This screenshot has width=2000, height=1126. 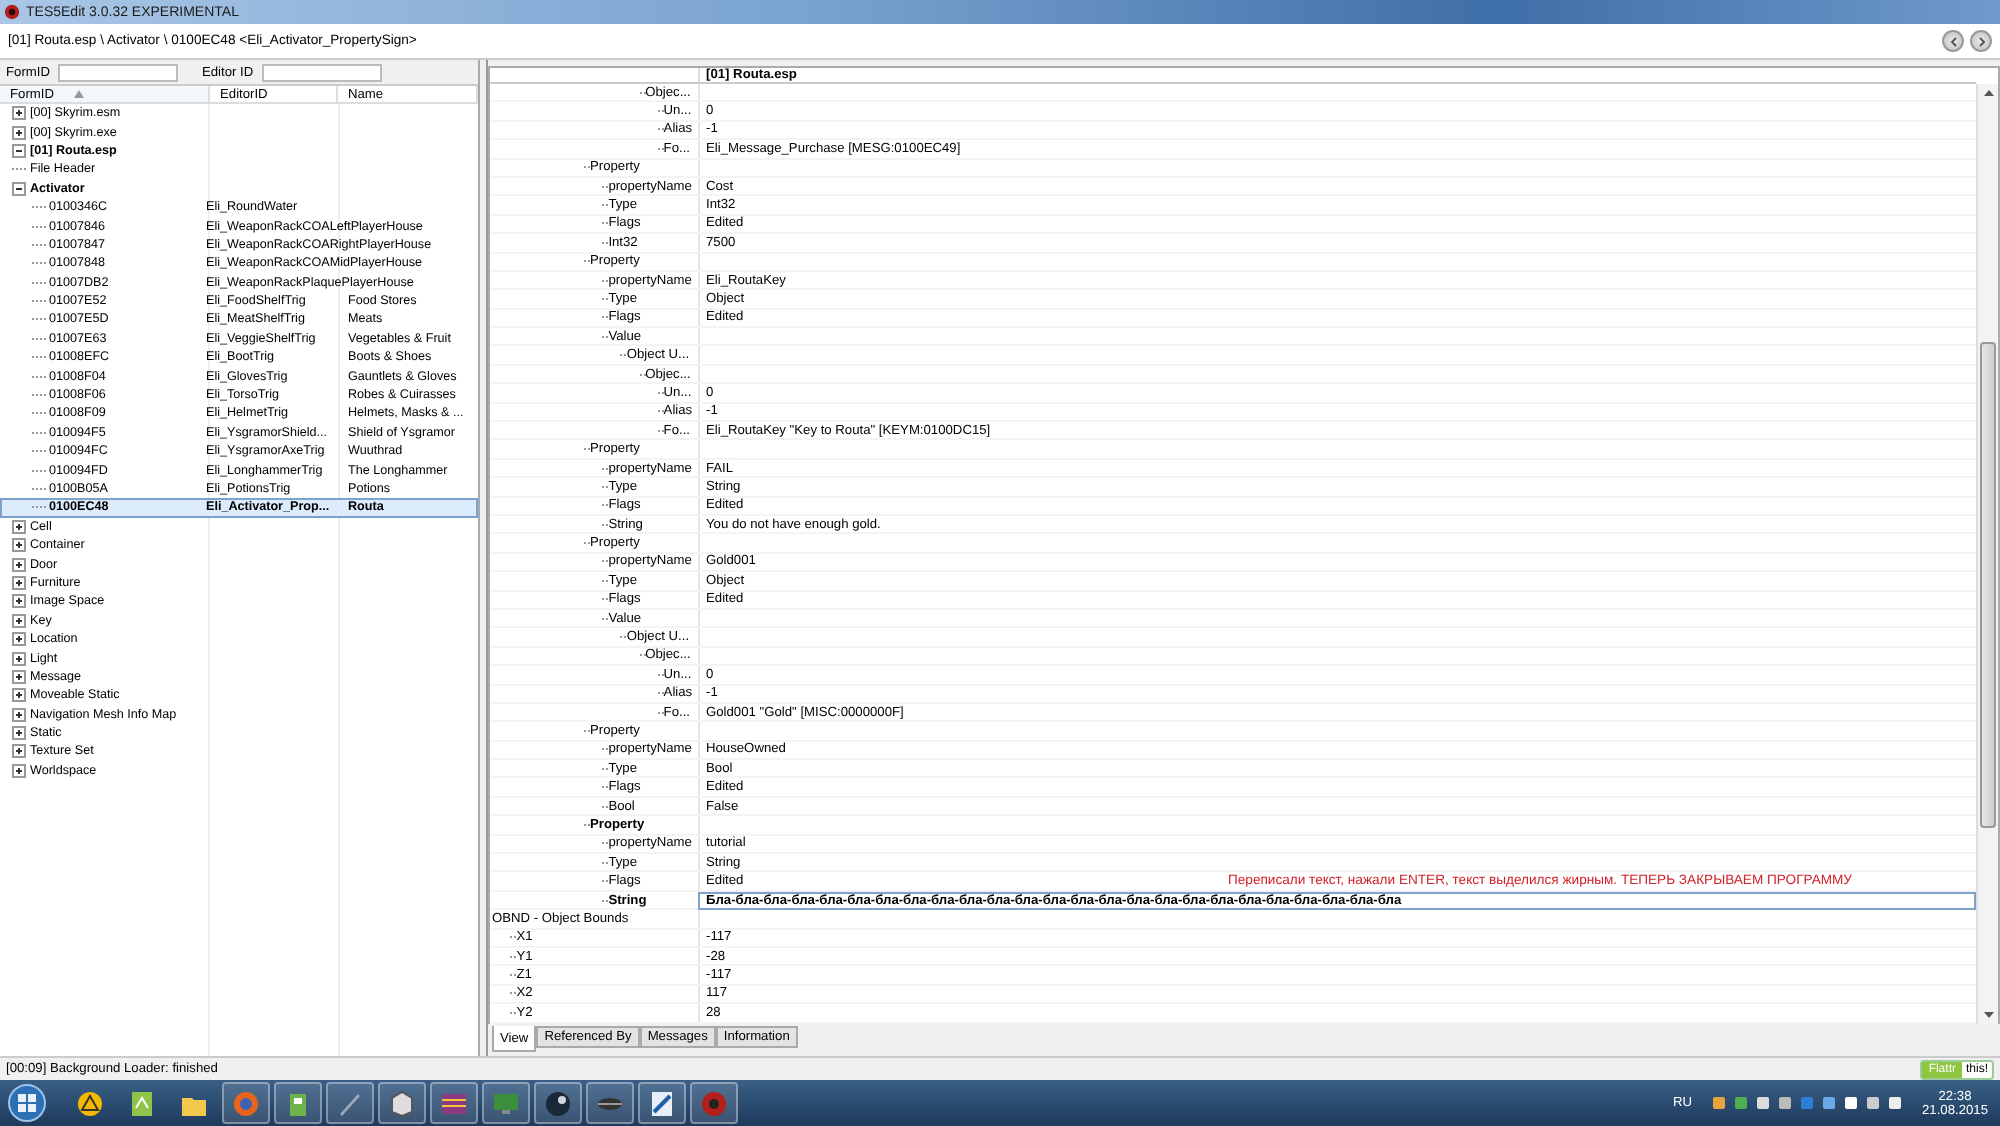 I want to click on start-button, so click(x=27, y=1103).